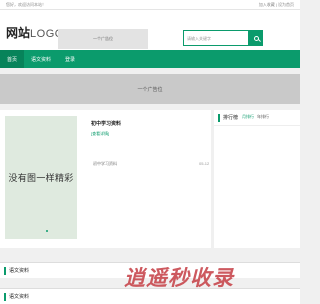  What do you see at coordinates (150, 59) in the screenshot?
I see `main-nav: 首页 语文资料 登录` at bounding box center [150, 59].